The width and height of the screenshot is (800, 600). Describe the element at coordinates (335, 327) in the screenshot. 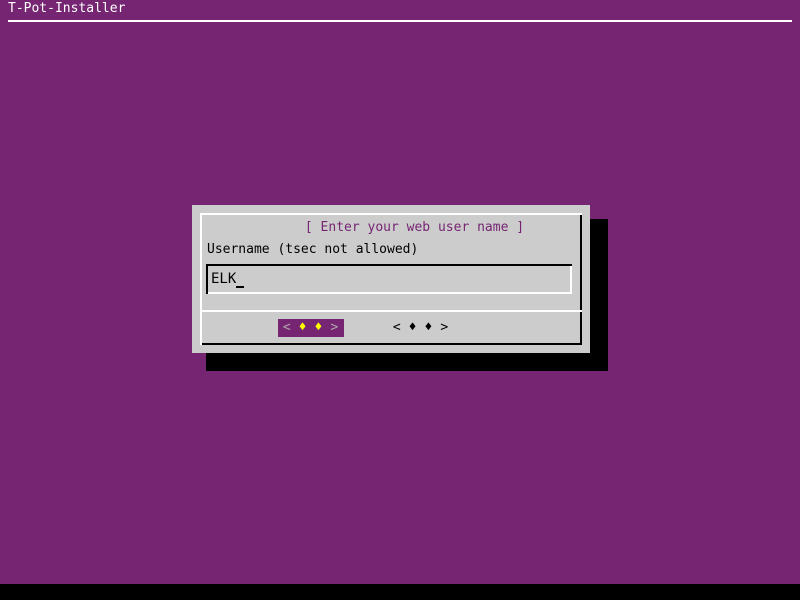

I see `ok-right-bracket: >` at that location.